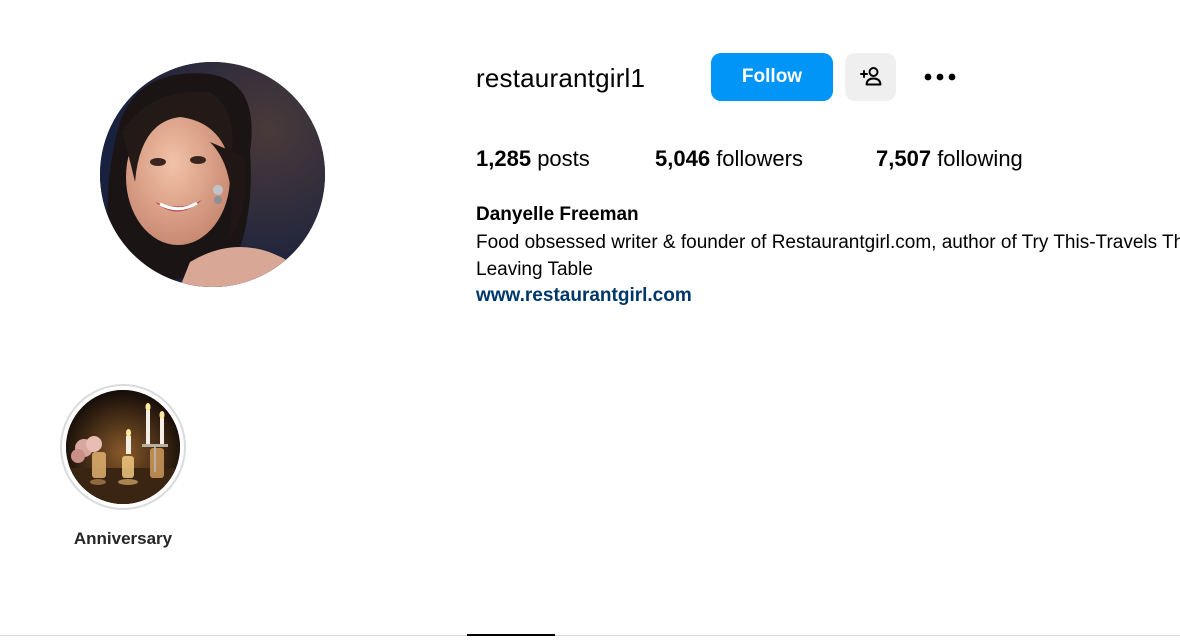  I want to click on profile-website-link: www.restaurantgirl.com, so click(584, 296).